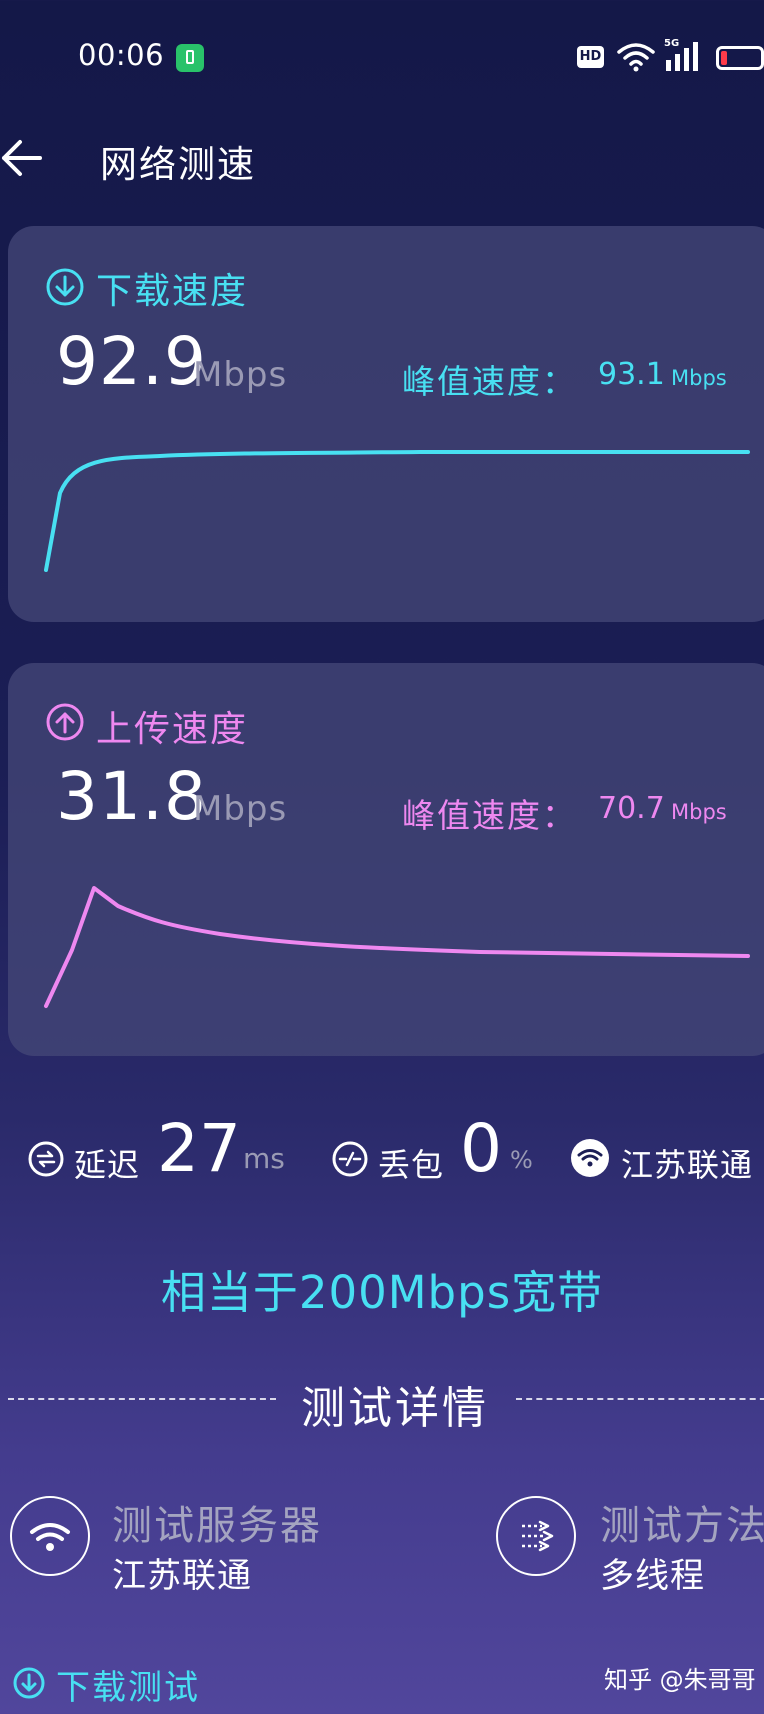  I want to click on method-label: 测试方法, so click(682, 1526).